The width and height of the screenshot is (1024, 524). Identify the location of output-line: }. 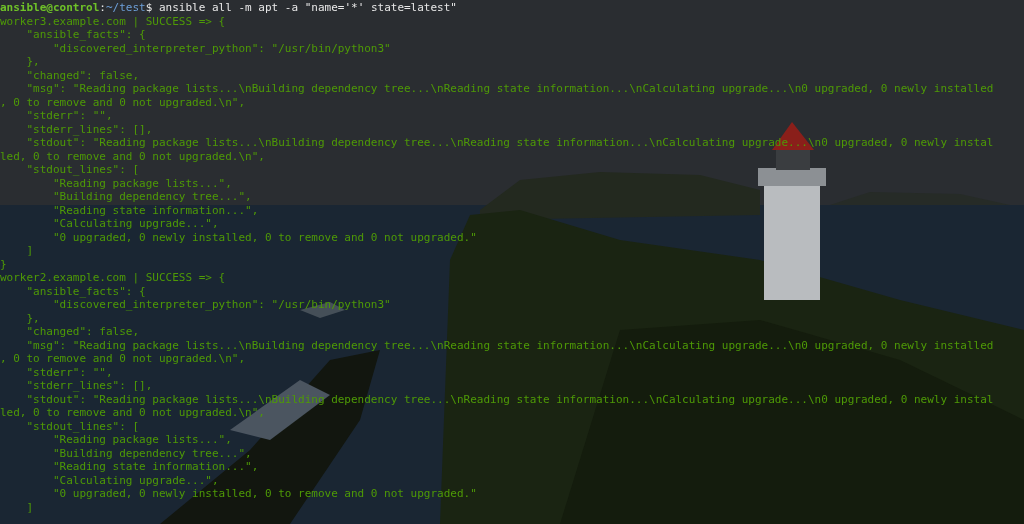
(3, 264).